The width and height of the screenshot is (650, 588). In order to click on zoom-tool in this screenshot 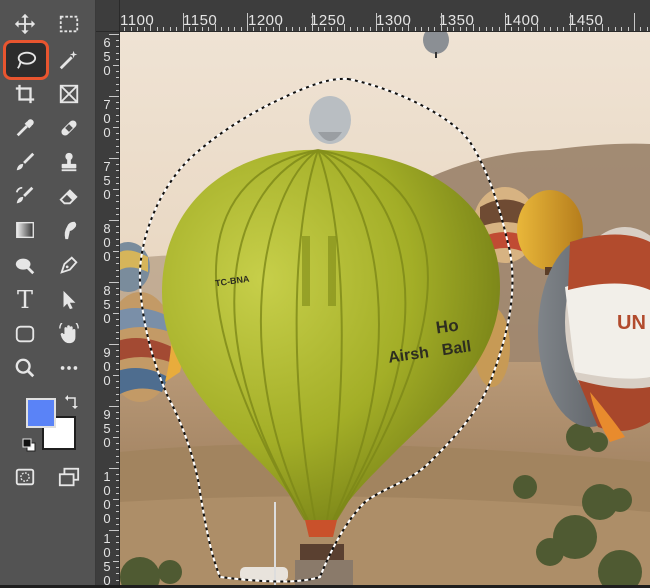, I will do `click(25, 368)`.